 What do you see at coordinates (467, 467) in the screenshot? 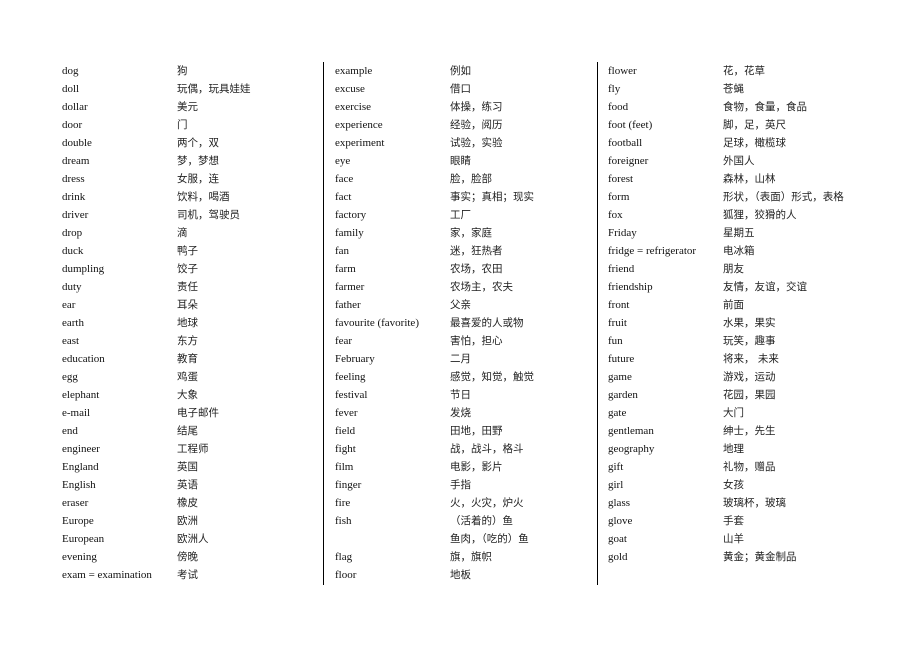
I see `vocab-entry: film 电影，影片` at bounding box center [467, 467].